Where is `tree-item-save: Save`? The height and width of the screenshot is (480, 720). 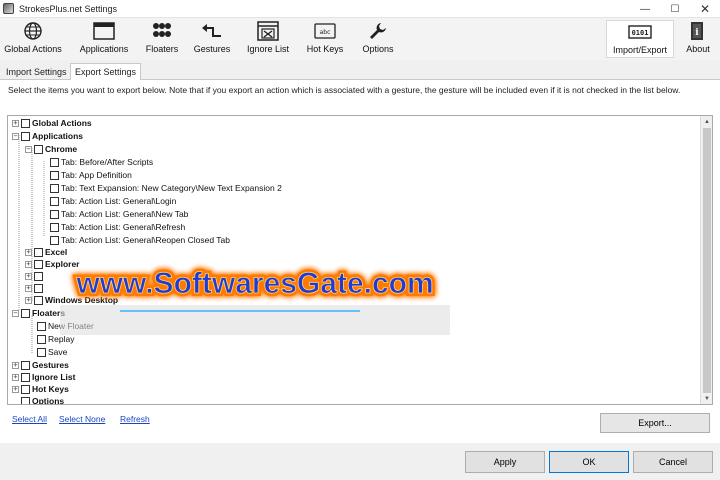
tree-item-save: Save is located at coordinates (52, 352).